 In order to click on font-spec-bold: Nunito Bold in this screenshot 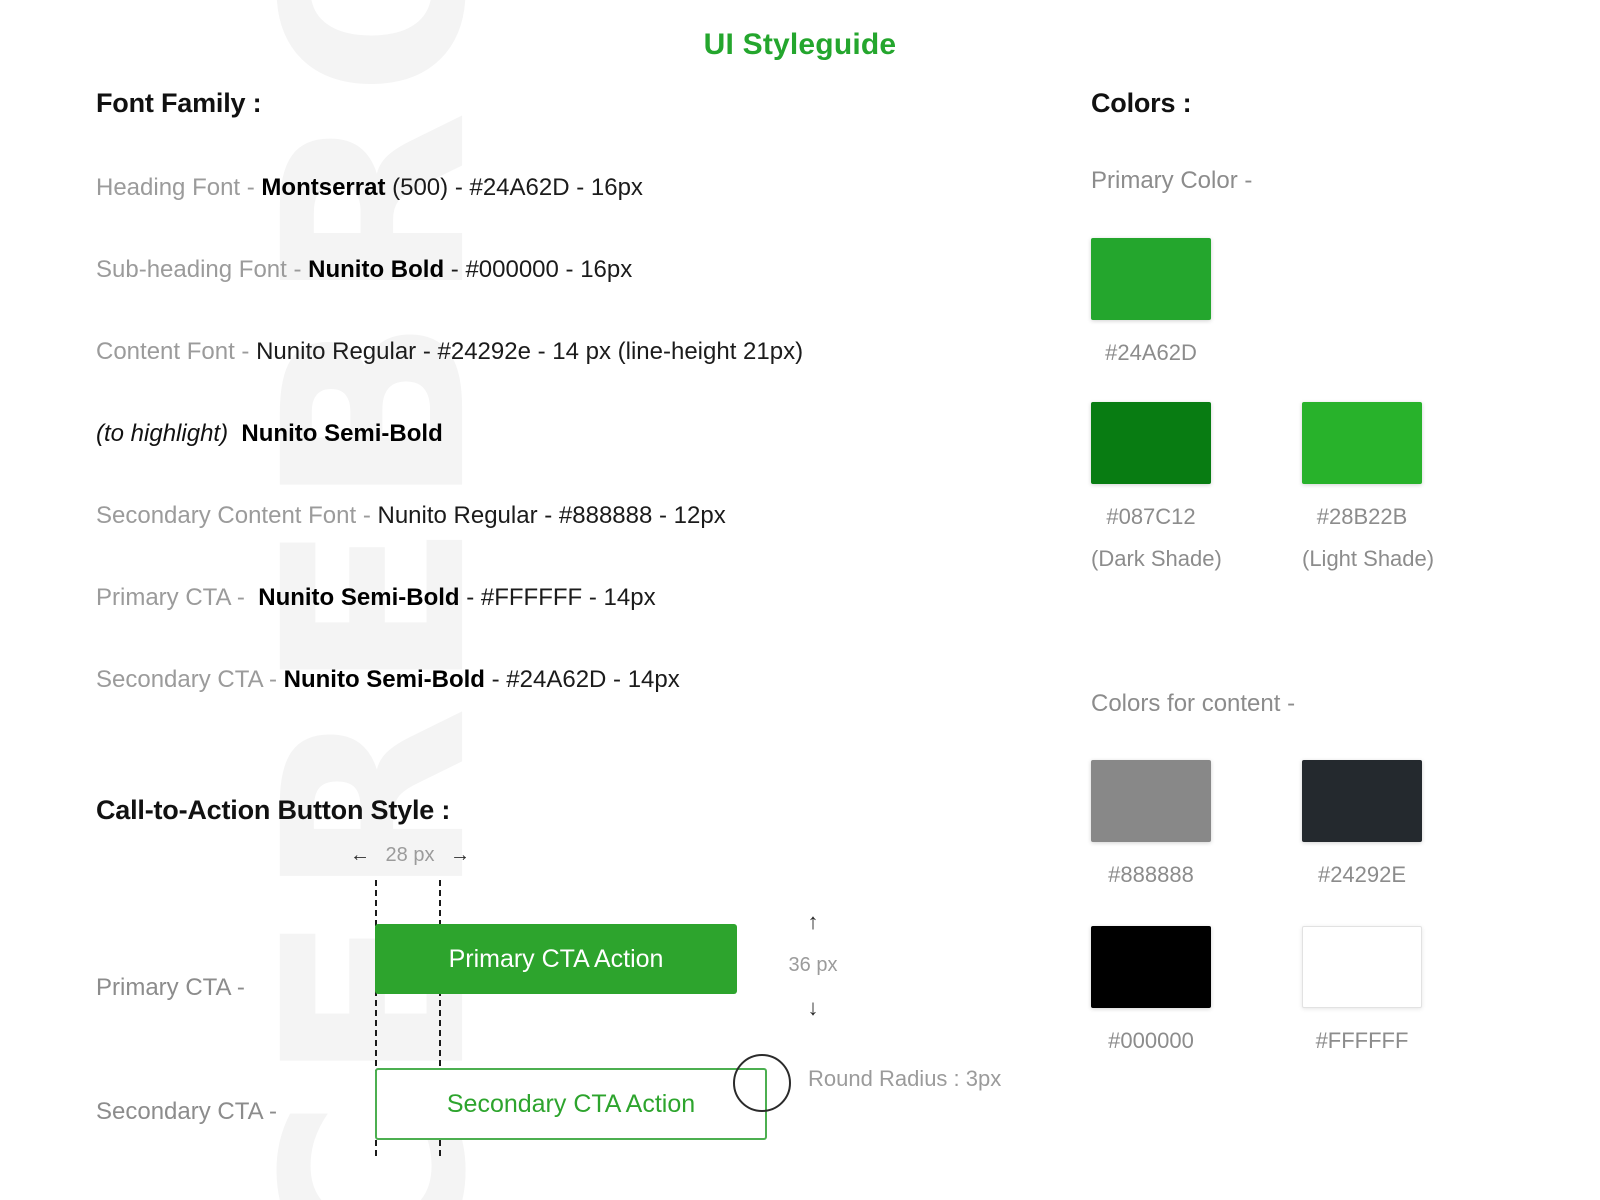, I will do `click(376, 269)`.